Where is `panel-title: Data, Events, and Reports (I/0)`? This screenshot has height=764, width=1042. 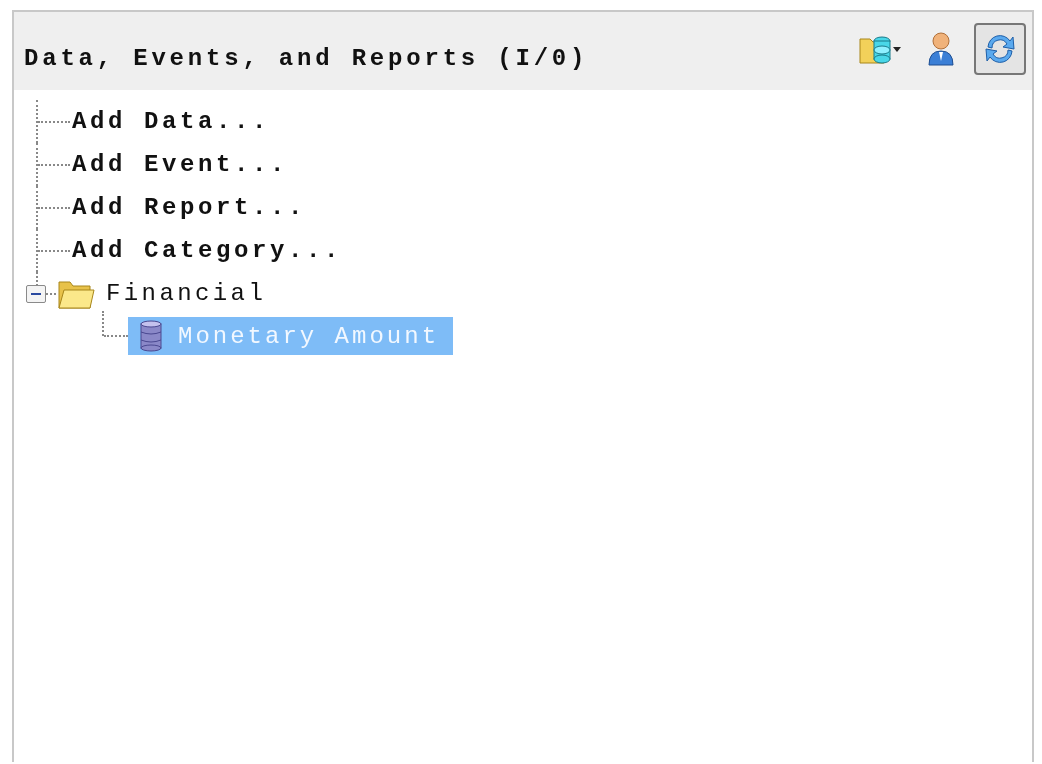
panel-title: Data, Events, and Reports (I/0) is located at coordinates (306, 58).